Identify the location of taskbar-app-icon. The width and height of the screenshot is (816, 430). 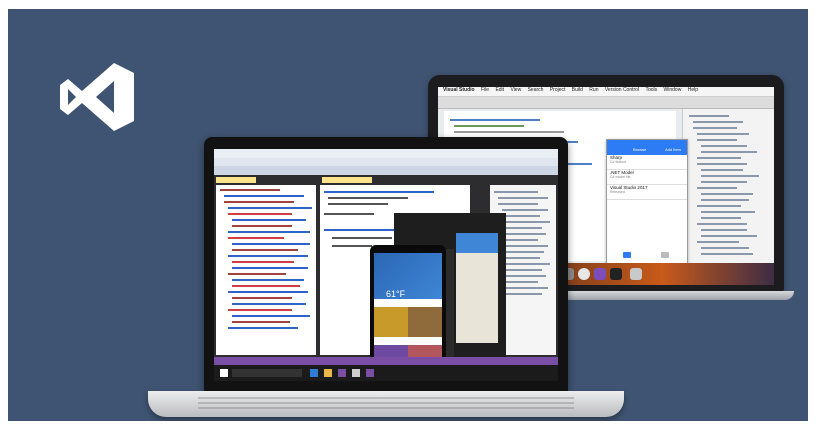
(370, 373).